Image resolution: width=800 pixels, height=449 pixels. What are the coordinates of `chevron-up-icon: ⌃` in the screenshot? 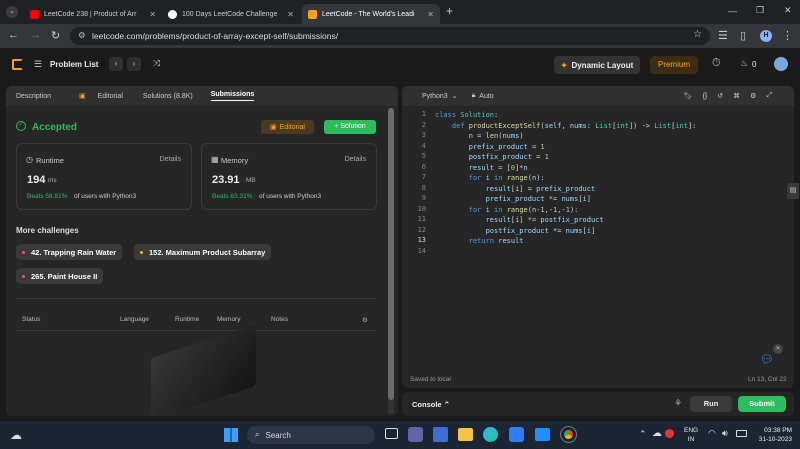 It's located at (446, 404).